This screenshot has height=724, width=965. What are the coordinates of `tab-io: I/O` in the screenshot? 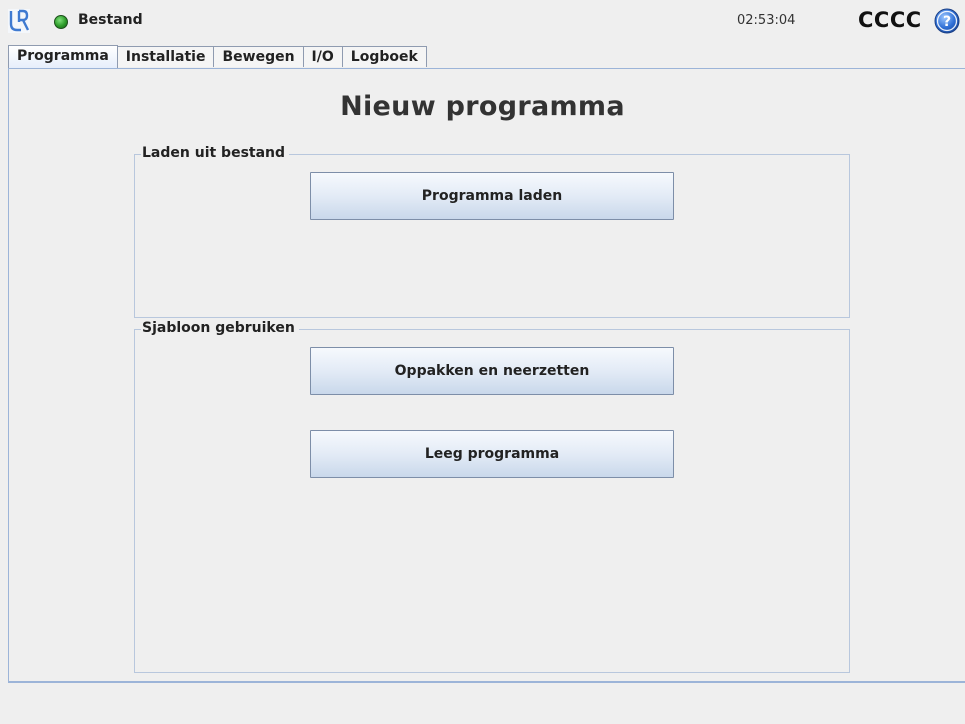 It's located at (322, 56).